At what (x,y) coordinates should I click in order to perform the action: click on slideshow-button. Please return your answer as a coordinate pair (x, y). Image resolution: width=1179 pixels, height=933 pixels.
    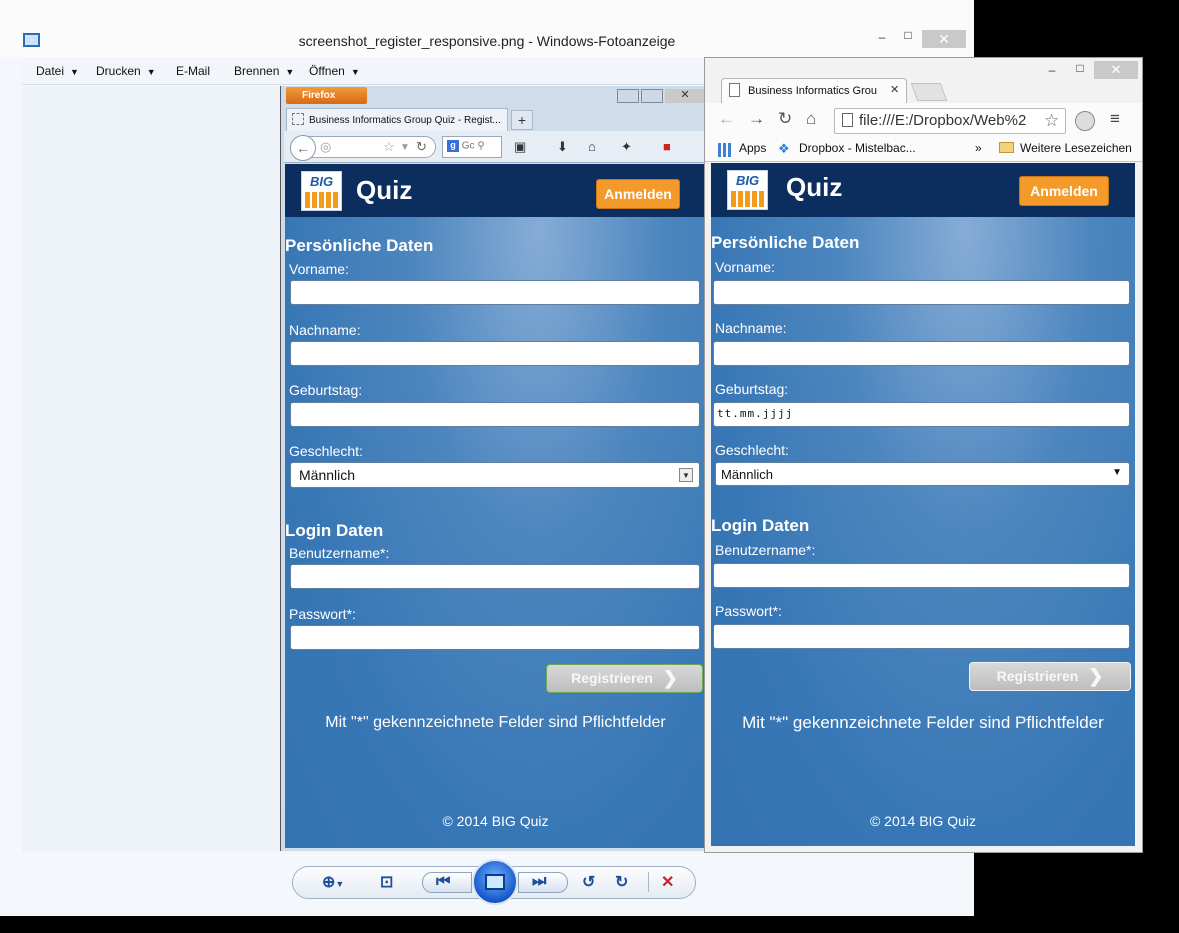
    Looking at the image, I should click on (495, 882).